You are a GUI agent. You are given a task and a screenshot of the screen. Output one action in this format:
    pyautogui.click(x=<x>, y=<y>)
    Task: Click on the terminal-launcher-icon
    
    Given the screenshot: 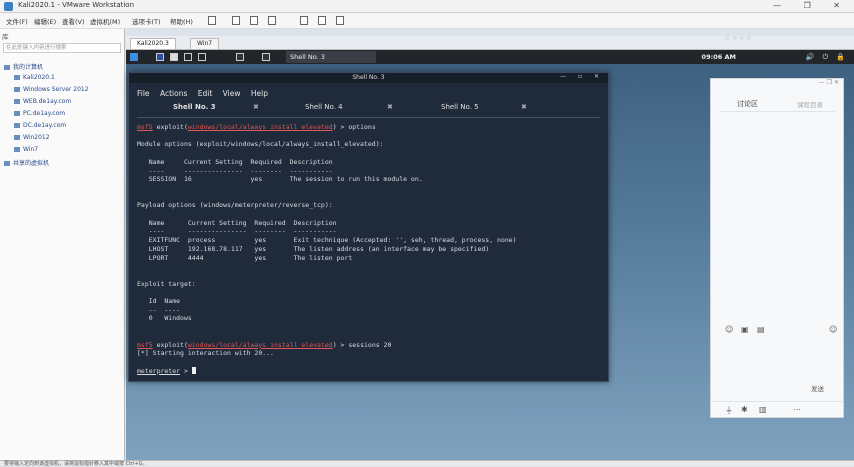 What is the action you would take?
    pyautogui.click(x=240, y=57)
    